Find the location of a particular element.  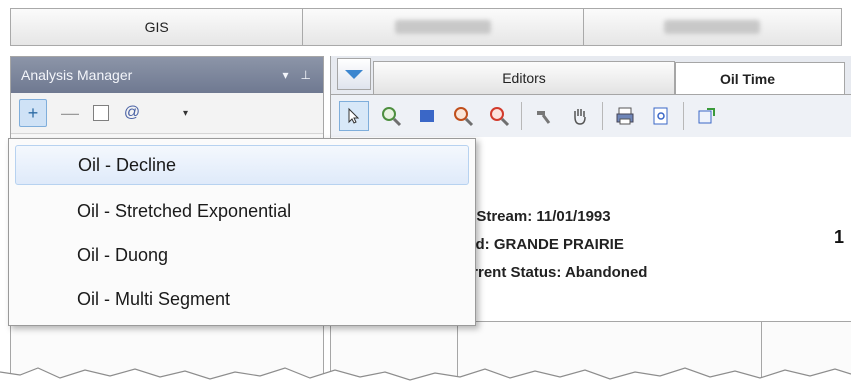

at-icon: @ is located at coordinates (132, 112).